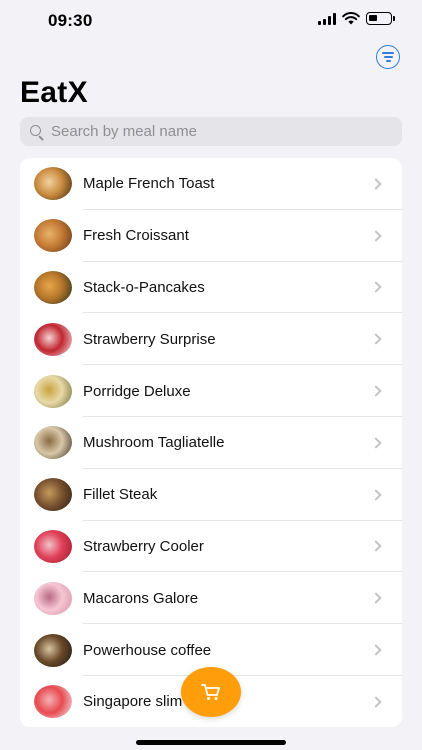 The width and height of the screenshot is (422, 750). I want to click on meal-name: Porridge Deluxe, so click(137, 391).